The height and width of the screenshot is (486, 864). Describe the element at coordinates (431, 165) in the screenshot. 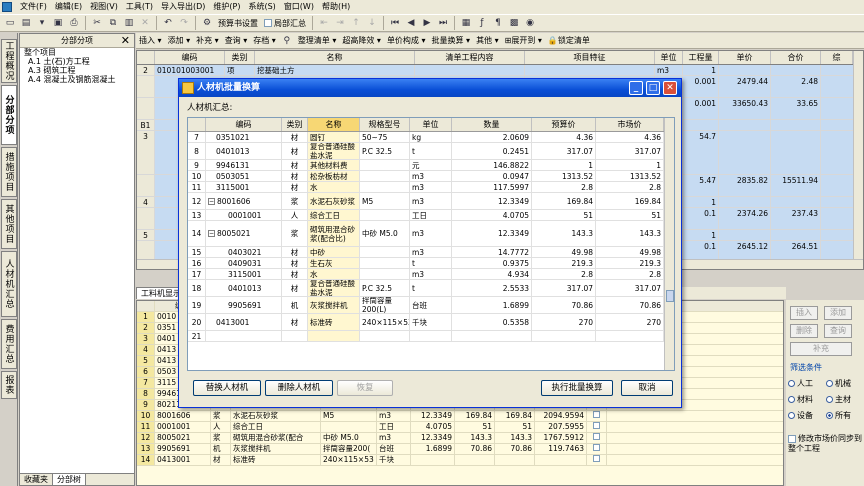

I see `dialog-grid-row: 9 9946131 材其他材料费元 146.8822 1 1` at that location.